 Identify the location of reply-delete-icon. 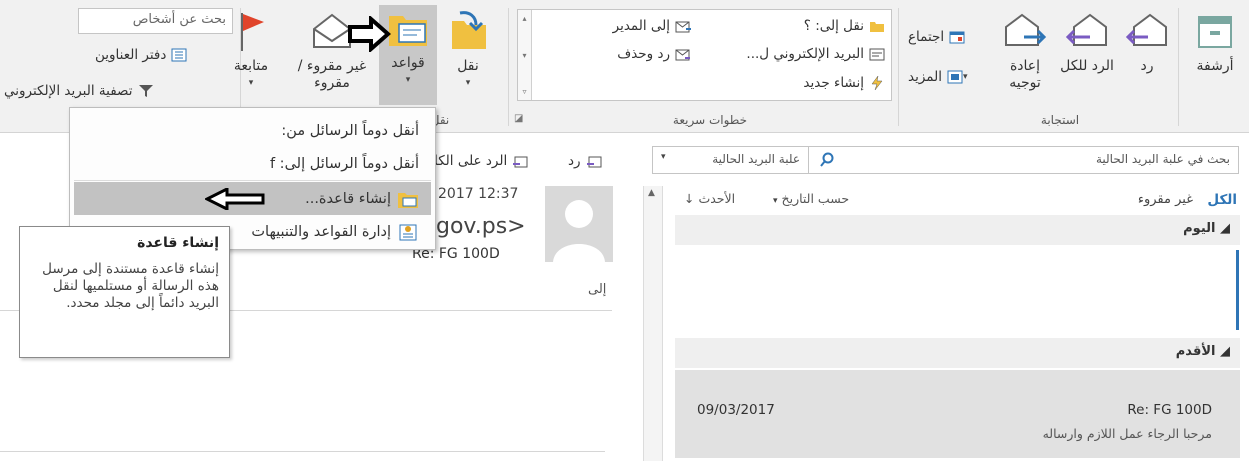
(682, 55).